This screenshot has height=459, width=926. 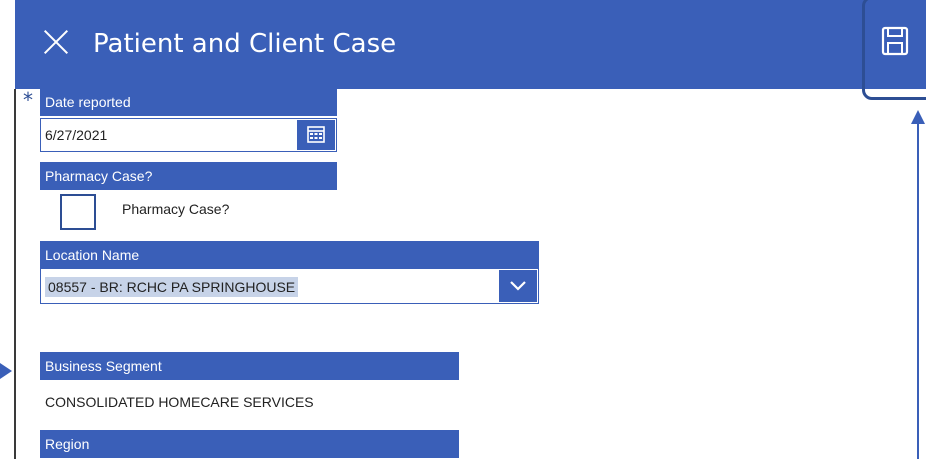 What do you see at coordinates (172, 287) in the screenshot?
I see `location-name-value: 08557 - BR: RCHC PA SPRINGHOUSE` at bounding box center [172, 287].